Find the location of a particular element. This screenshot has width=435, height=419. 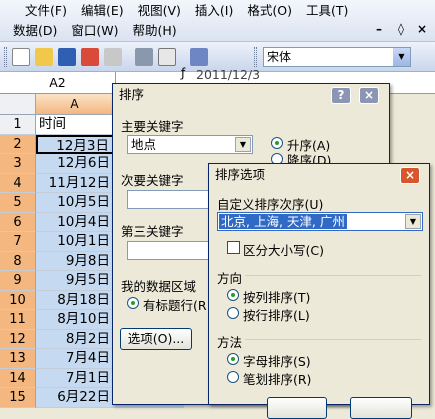

menu-row-1: 文件(F) 编辑(E) 视图(V) 插入(I) 格式(O) 工具(T) is located at coordinates (186, 11).